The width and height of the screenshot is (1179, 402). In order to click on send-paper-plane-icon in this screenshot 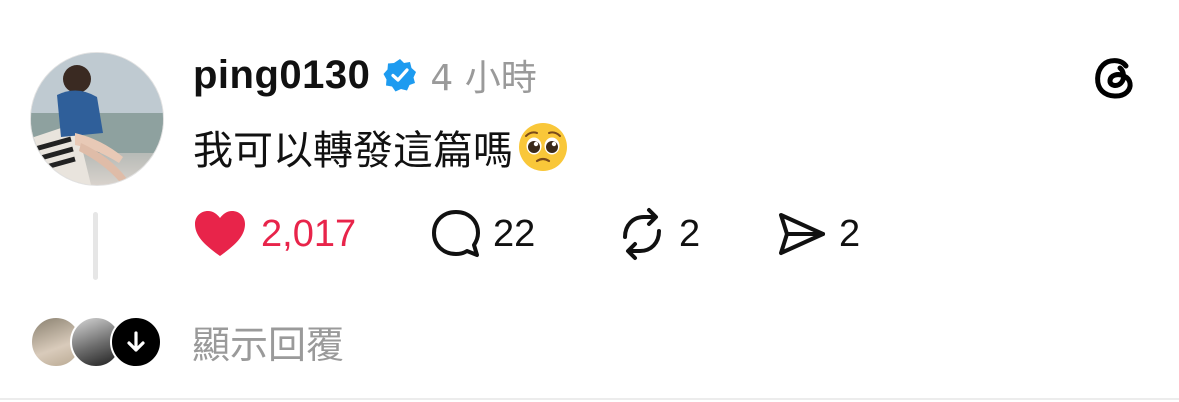, I will do `click(802, 234)`.